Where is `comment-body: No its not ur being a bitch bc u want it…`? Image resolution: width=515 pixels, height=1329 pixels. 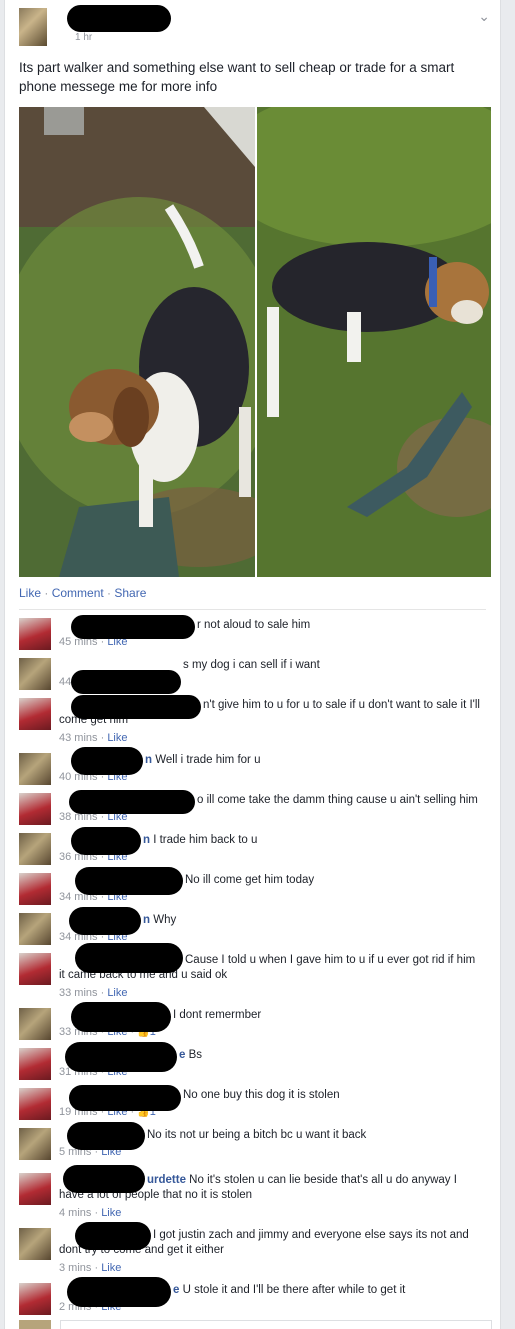 comment-body: No its not ur being a bitch bc u want it… is located at coordinates (257, 1135).